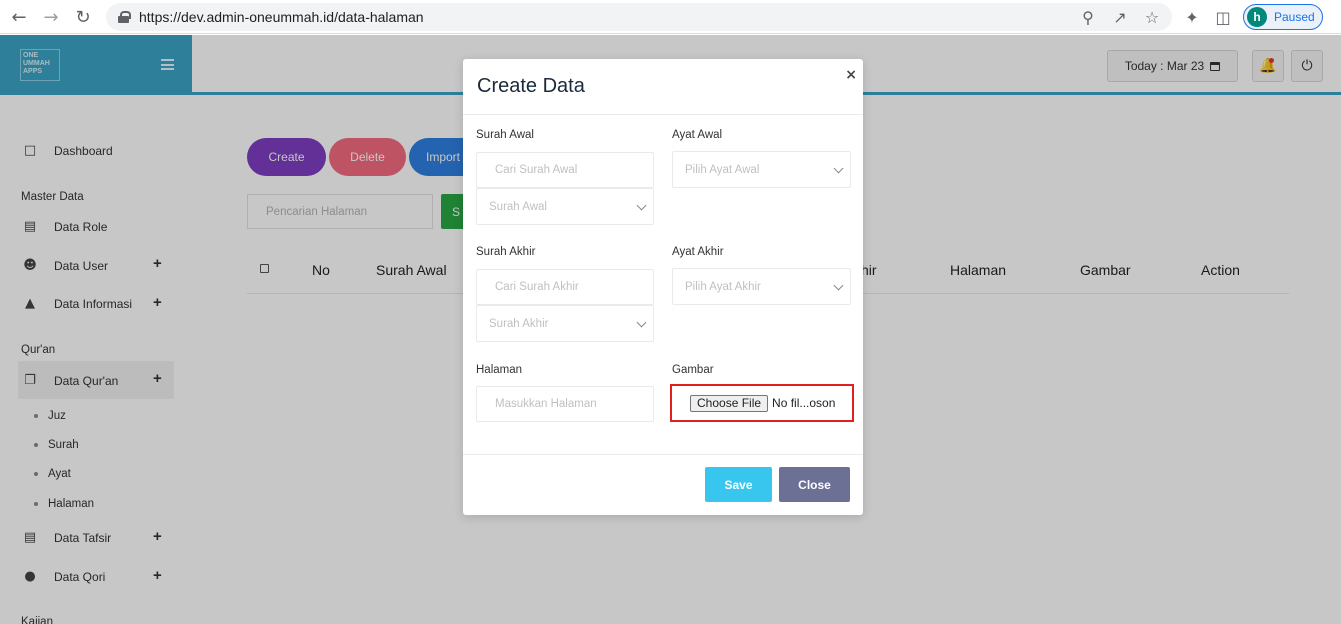  I want to click on surah-akhir-label: Surah Akhir, so click(506, 252).